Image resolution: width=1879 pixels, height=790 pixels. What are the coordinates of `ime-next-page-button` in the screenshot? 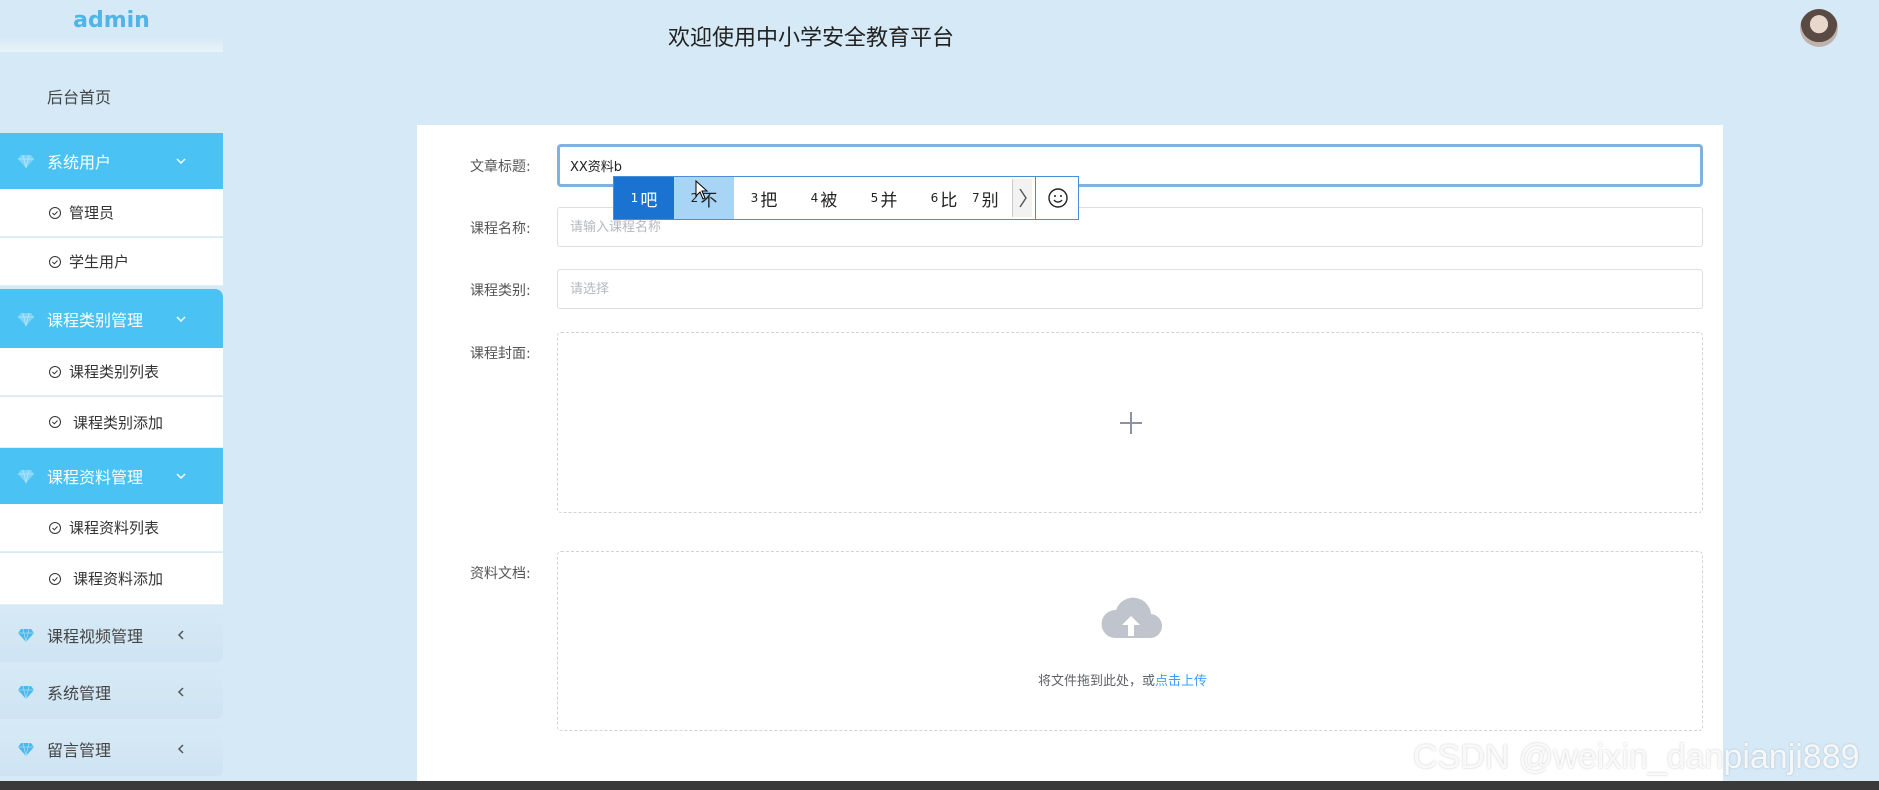 It's located at (1022, 198).